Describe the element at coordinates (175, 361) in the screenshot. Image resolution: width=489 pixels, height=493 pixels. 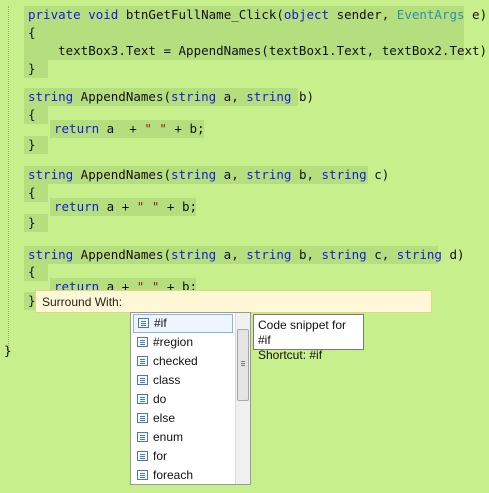
I see `snippet-label: checked` at that location.